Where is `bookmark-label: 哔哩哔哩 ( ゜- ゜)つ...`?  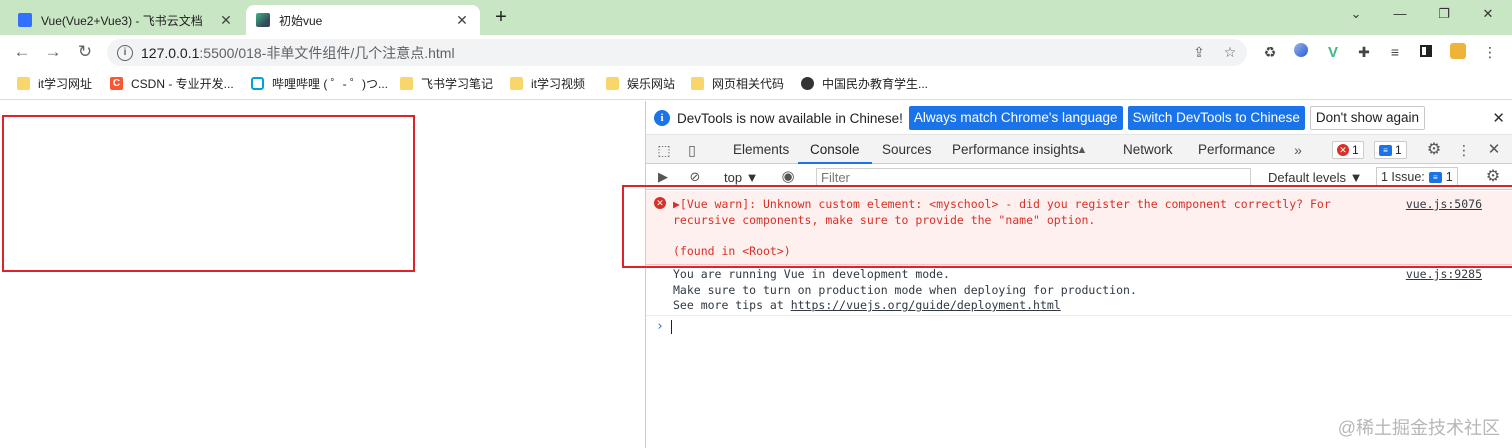 bookmark-label: 哔哩哔哩 ( ゜- ゜)つ... is located at coordinates (330, 84).